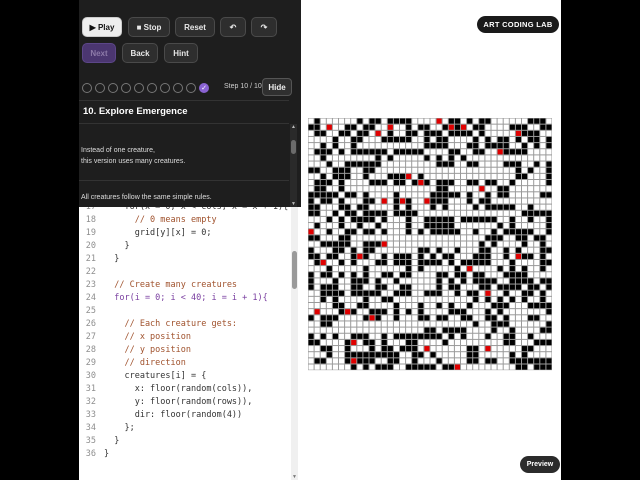 The width and height of the screenshot is (640, 480). What do you see at coordinates (186, 285) in the screenshot?
I see `code-line: 23 // Create many creatures` at bounding box center [186, 285].